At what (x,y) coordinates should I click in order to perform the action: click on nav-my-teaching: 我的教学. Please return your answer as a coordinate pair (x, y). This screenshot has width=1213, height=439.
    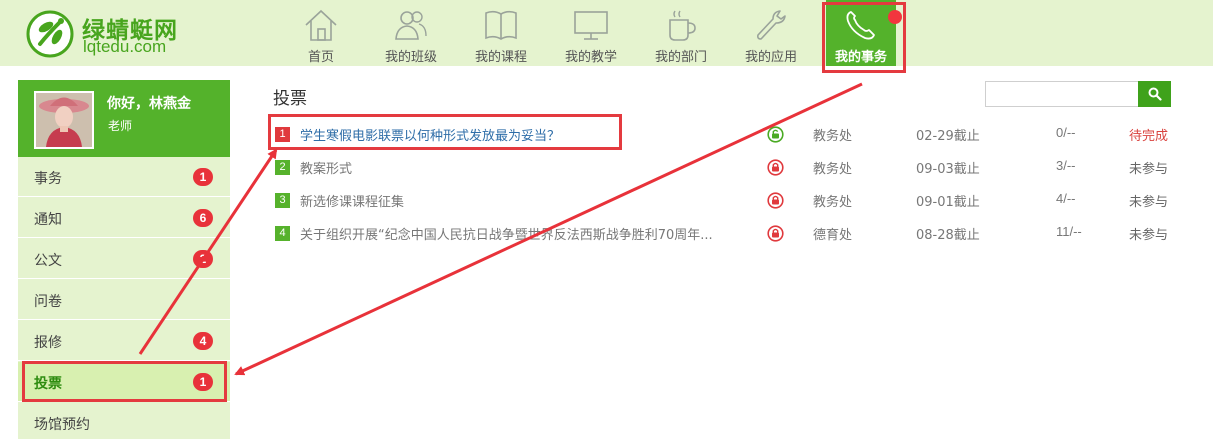
    Looking at the image, I should click on (591, 33).